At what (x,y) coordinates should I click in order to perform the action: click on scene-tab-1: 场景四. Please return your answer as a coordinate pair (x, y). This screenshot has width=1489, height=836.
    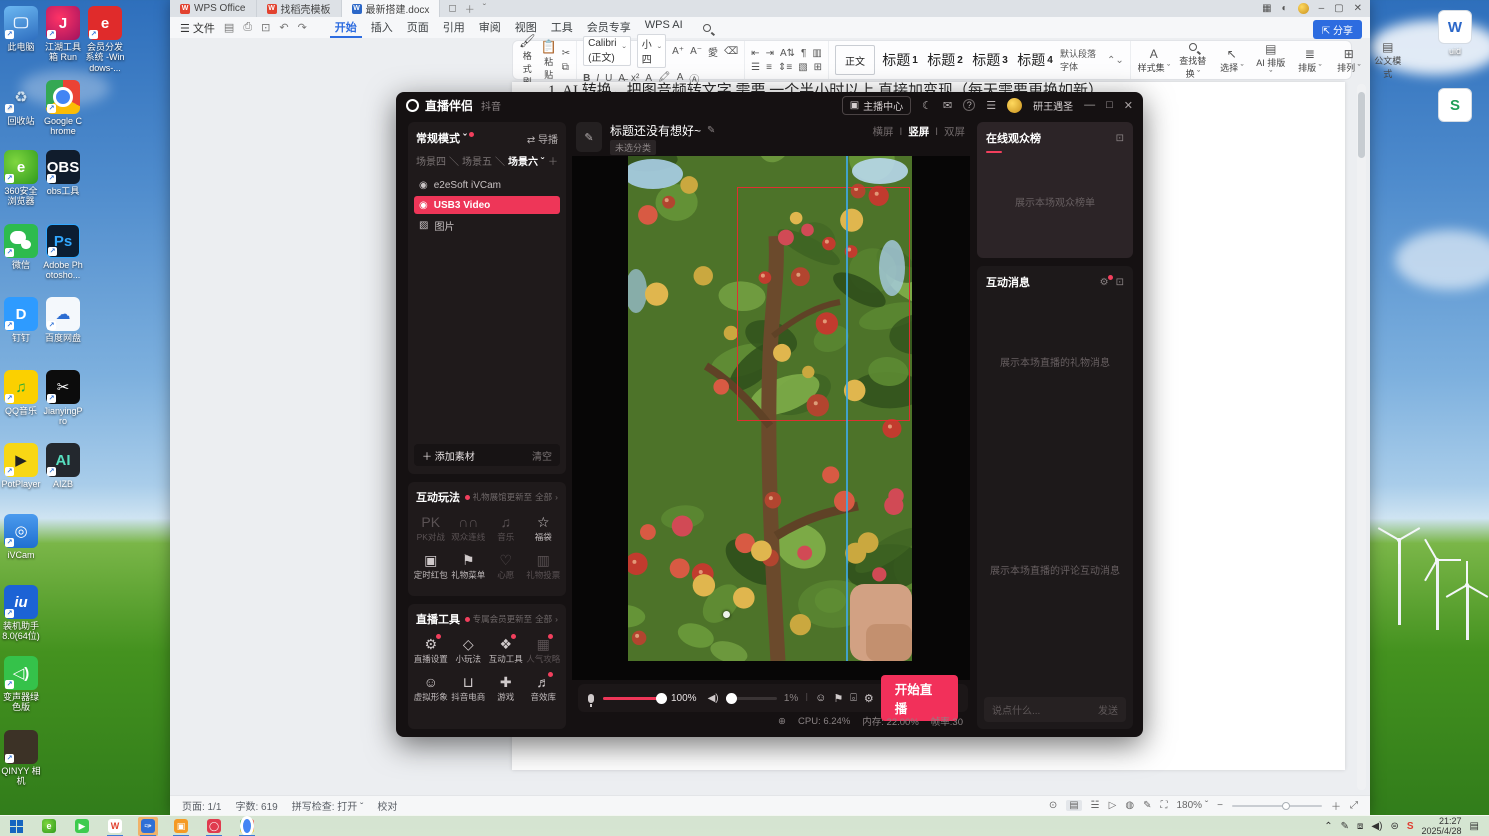
    Looking at the image, I should click on (431, 160).